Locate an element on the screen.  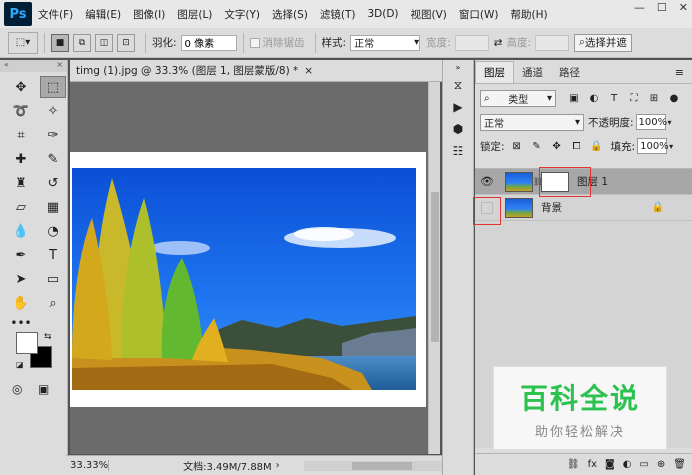
tab-paths: 路径 is located at coordinates (569, 72).